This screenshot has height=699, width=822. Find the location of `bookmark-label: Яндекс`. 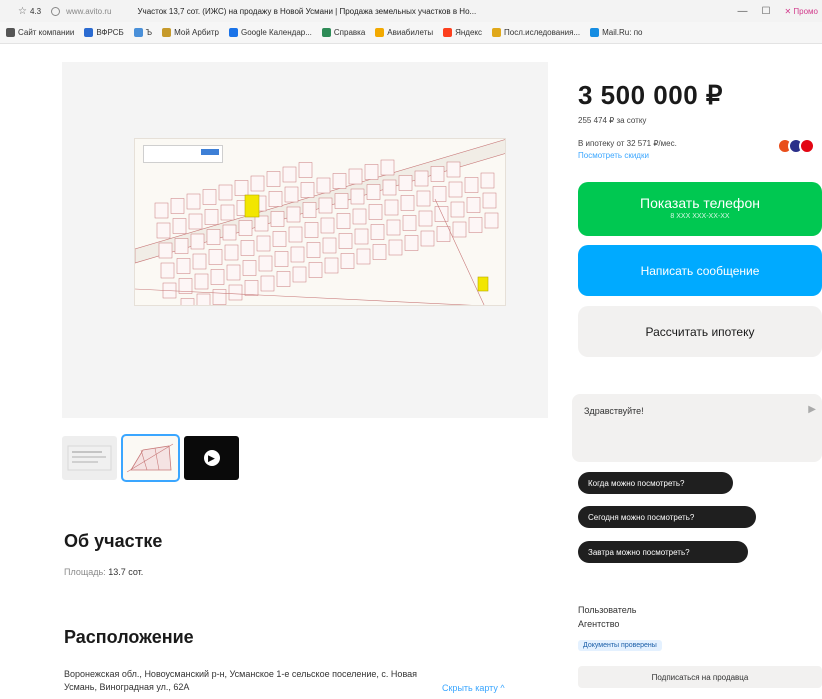

bookmark-label: Яндекс is located at coordinates (469, 32).